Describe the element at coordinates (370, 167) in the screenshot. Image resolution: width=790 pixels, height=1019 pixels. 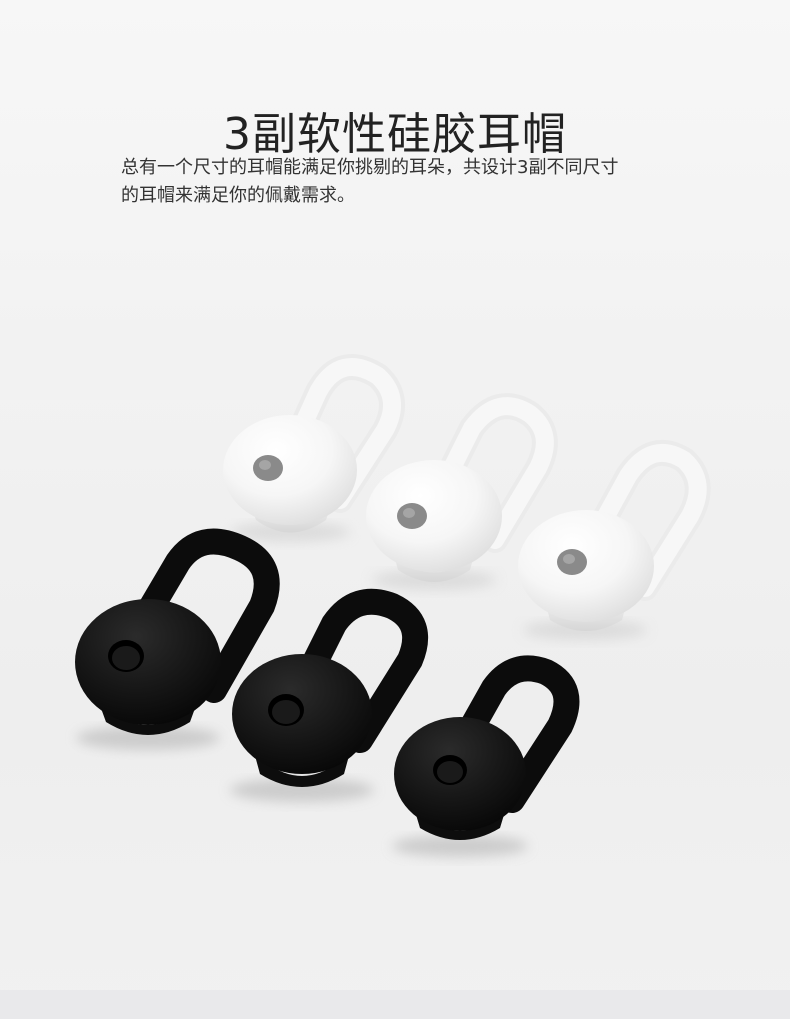
I see `description-line-1: 总有一个尺寸的耳帽能满足你挑剔的耳朵，共设计3副不同尺寸` at that location.